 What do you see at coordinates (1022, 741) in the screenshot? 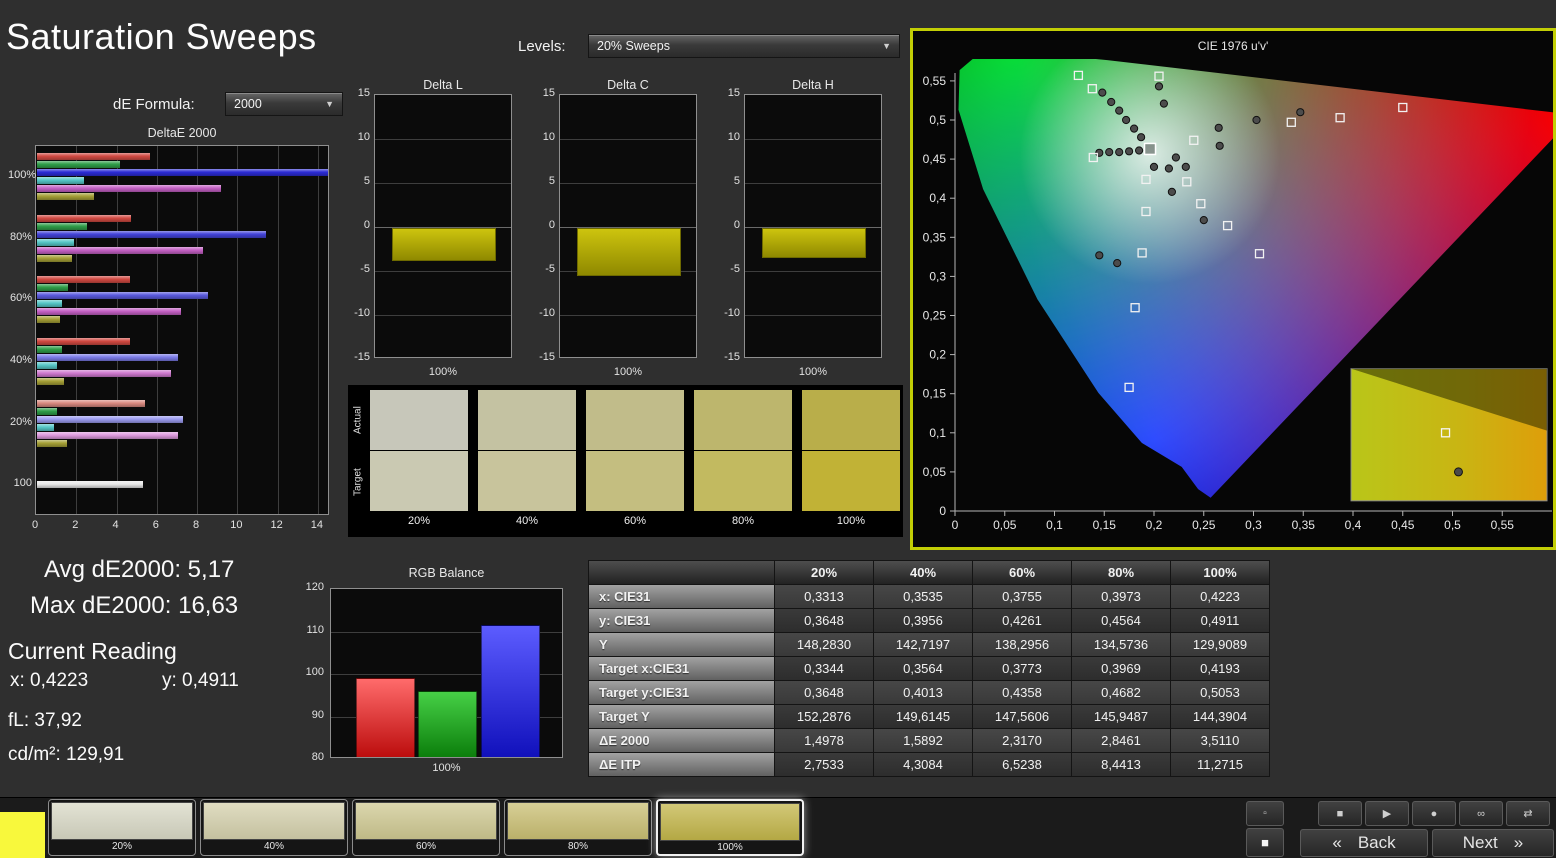
I see `table-cell: 2,3170` at bounding box center [1022, 741].